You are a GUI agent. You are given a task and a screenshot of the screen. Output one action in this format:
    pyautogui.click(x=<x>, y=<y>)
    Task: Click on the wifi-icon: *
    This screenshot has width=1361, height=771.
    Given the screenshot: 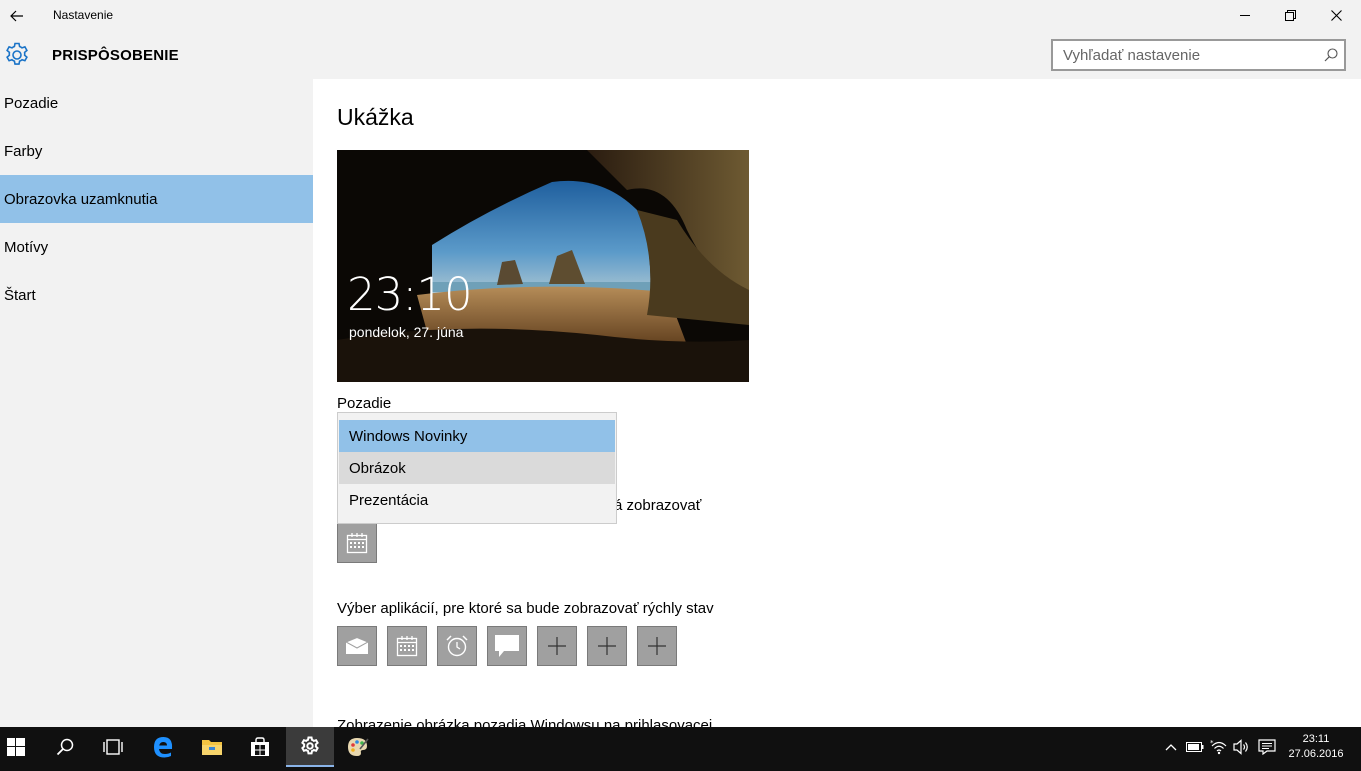 What is the action you would take?
    pyautogui.click(x=1218, y=747)
    